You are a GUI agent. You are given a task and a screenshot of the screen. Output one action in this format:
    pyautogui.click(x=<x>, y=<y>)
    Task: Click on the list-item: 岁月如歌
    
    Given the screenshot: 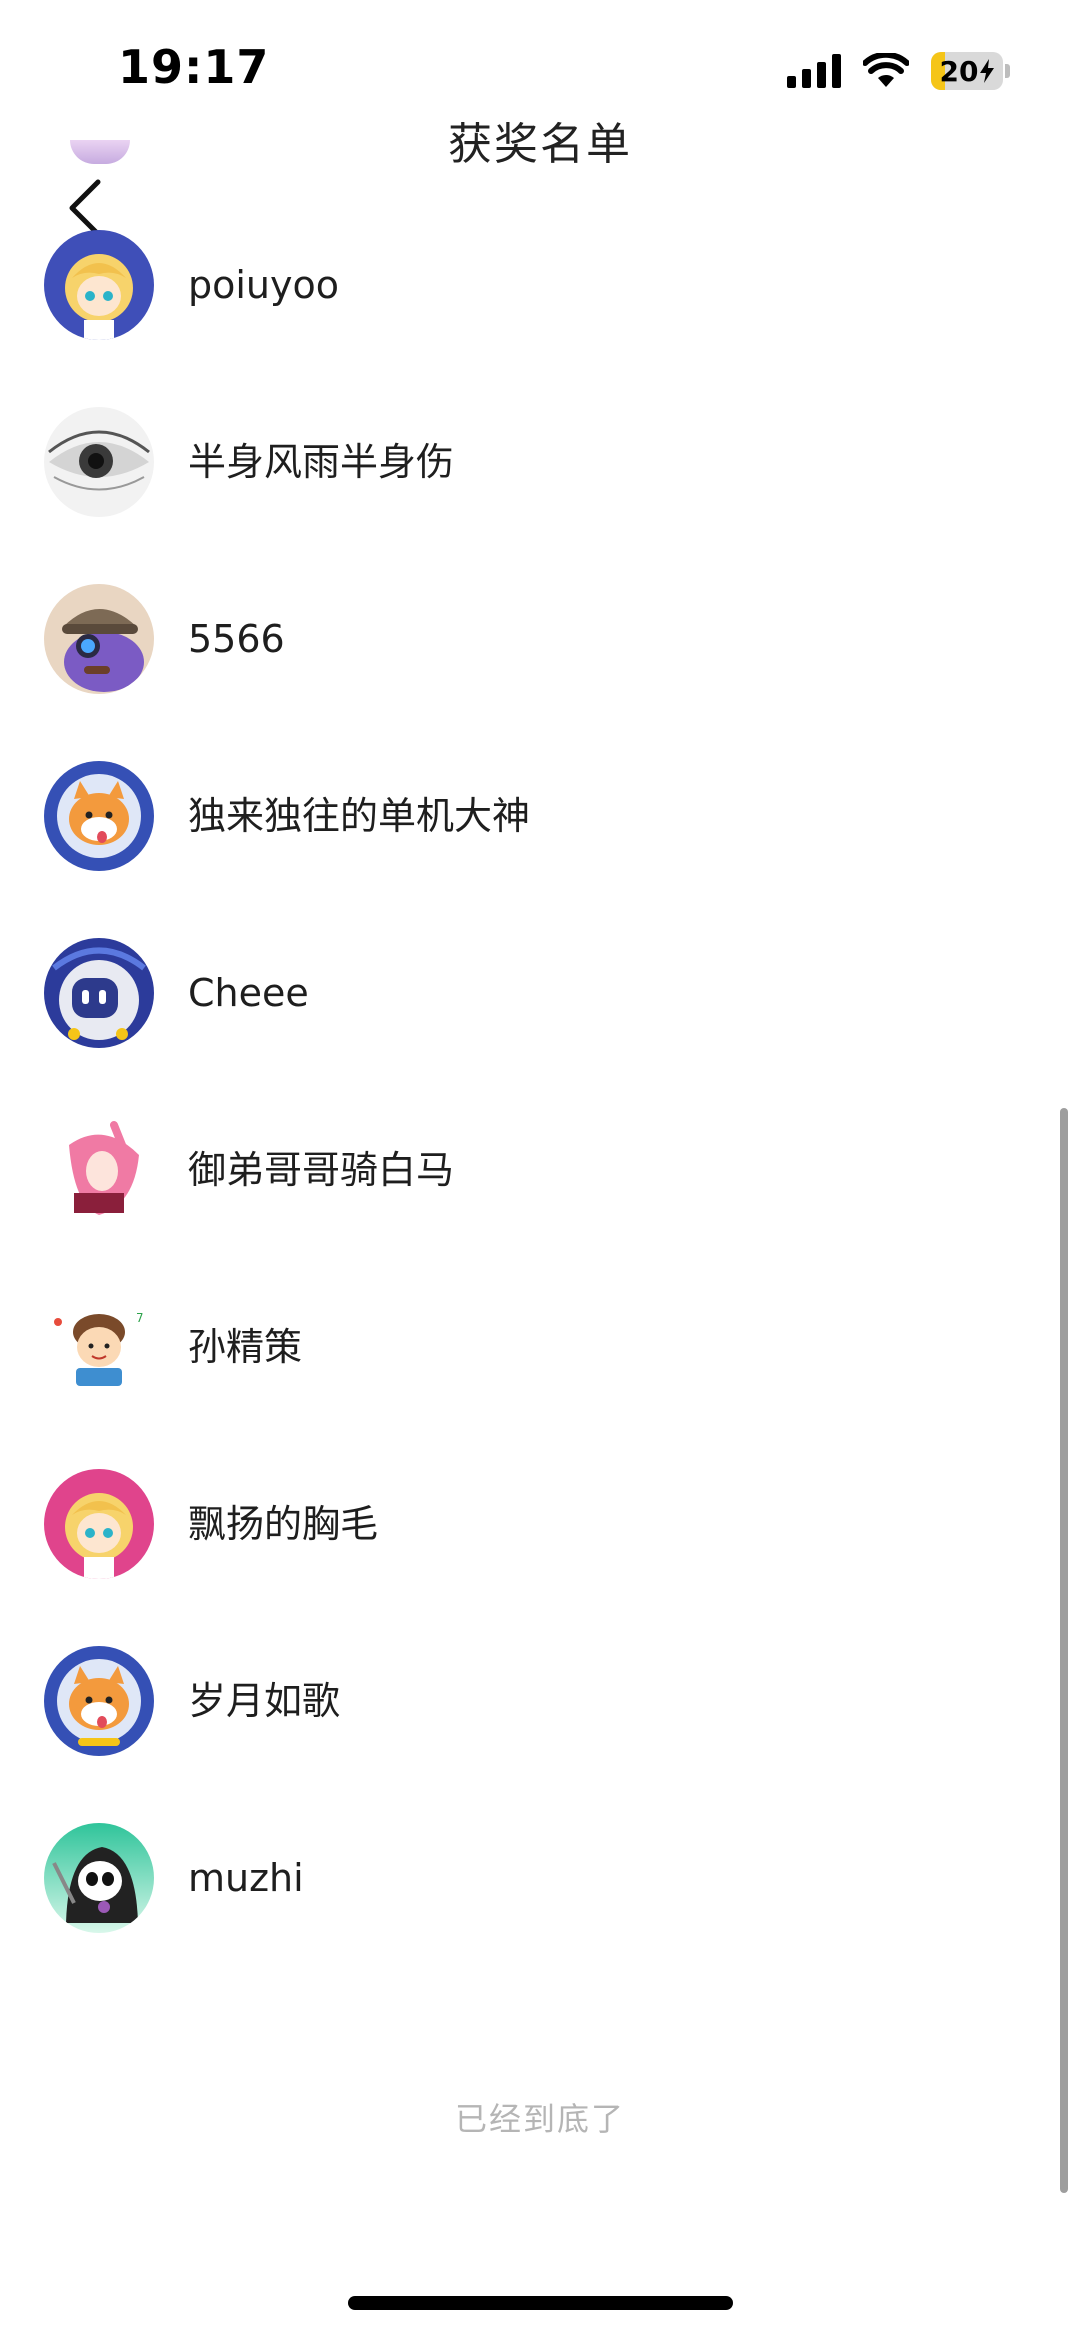 What is the action you would take?
    pyautogui.click(x=540, y=1728)
    